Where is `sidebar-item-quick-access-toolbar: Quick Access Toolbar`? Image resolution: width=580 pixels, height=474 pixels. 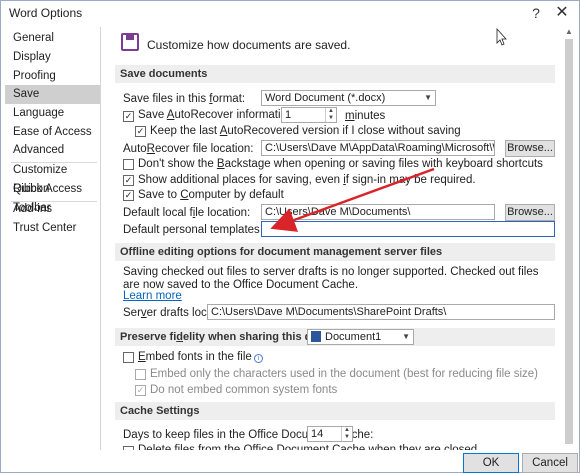 sidebar-item-quick-access-toolbar: Quick Access Toolbar is located at coordinates (52, 197).